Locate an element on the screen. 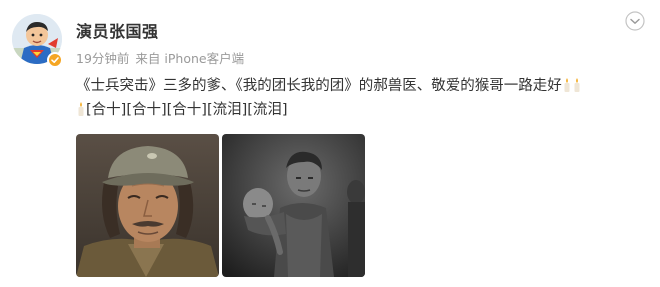 The image size is (660, 287). post-text-segment-2: [合十][合十][合十][流泪][流泪] is located at coordinates (187, 110).